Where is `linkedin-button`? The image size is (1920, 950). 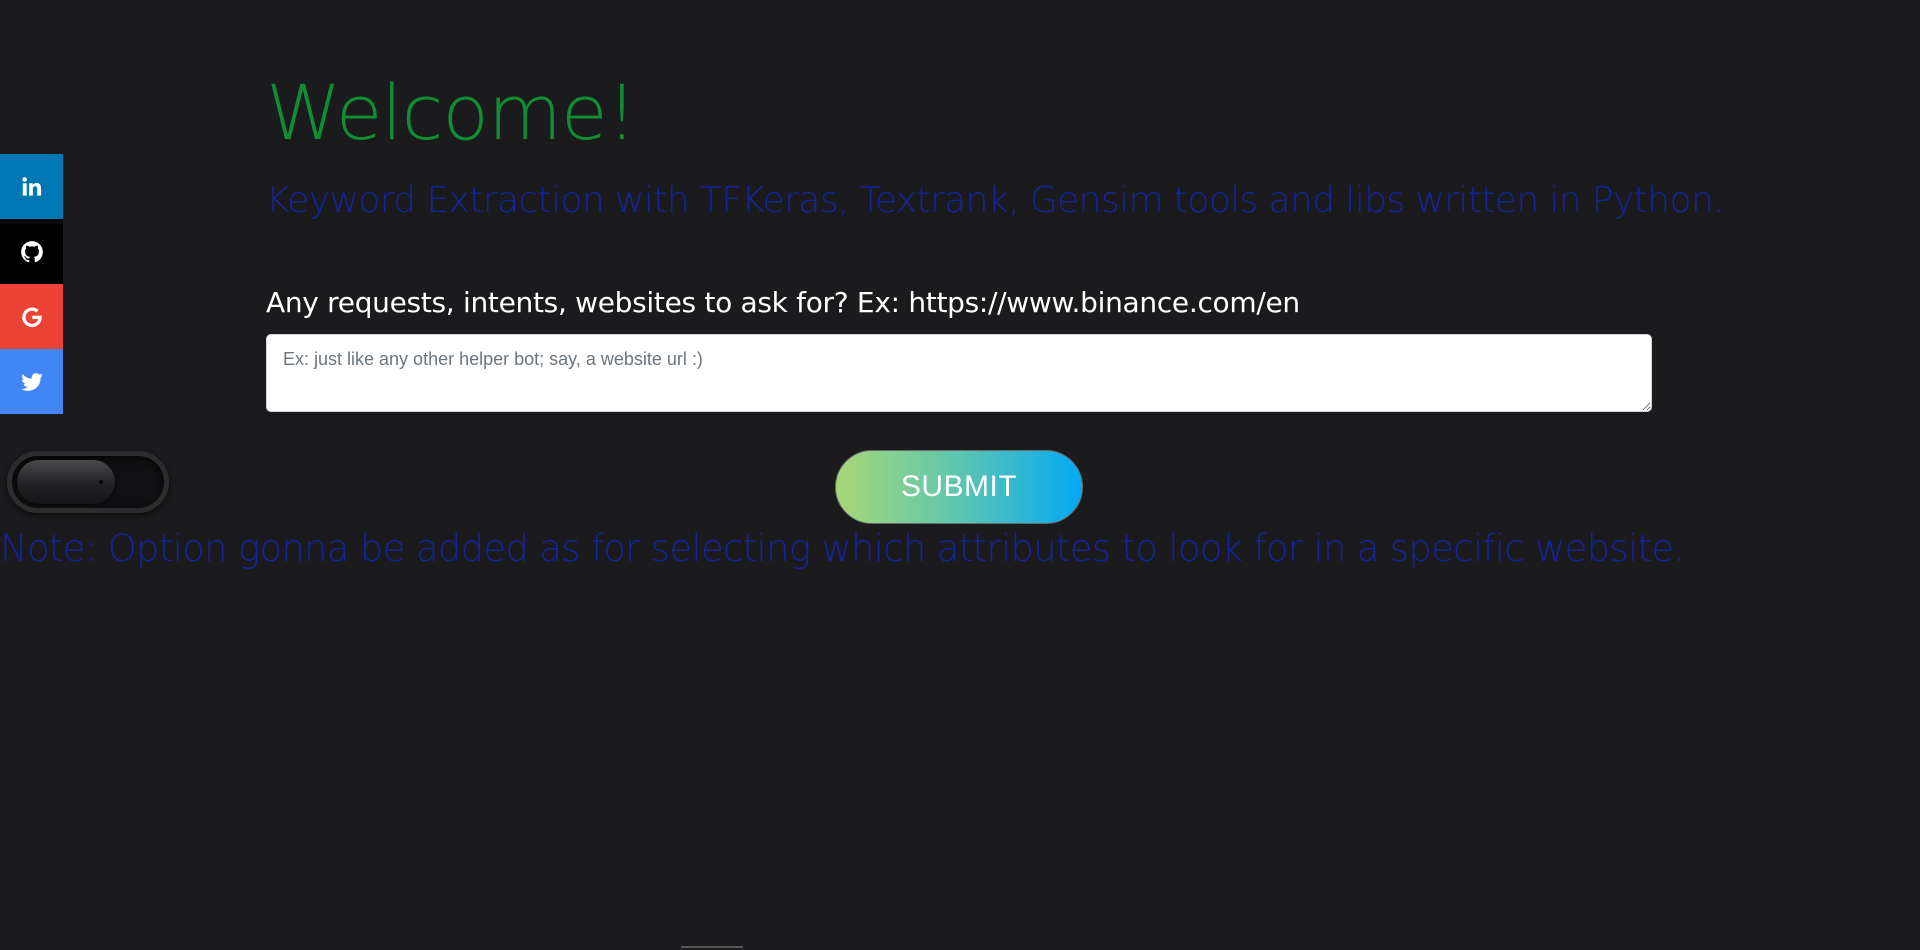 linkedin-button is located at coordinates (31, 186).